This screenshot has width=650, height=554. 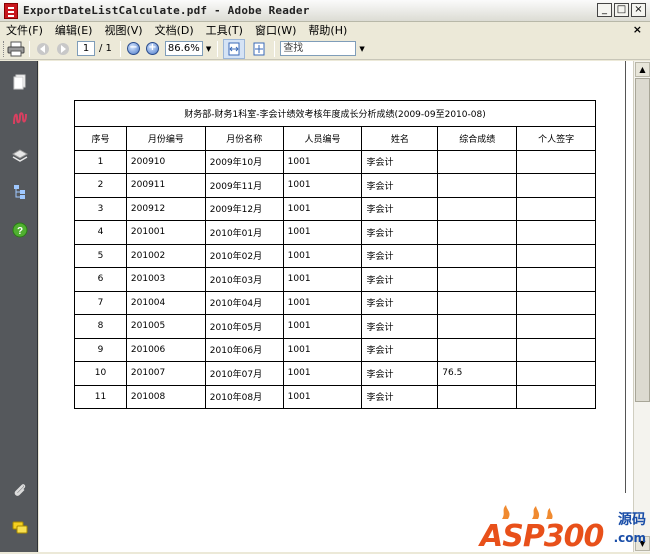 I want to click on close-button: ×, so click(x=638, y=10).